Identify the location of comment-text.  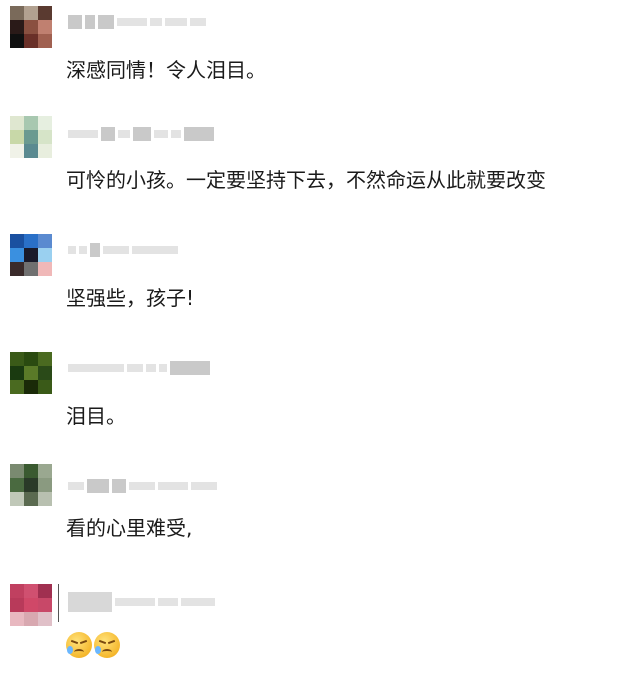
(93, 645).